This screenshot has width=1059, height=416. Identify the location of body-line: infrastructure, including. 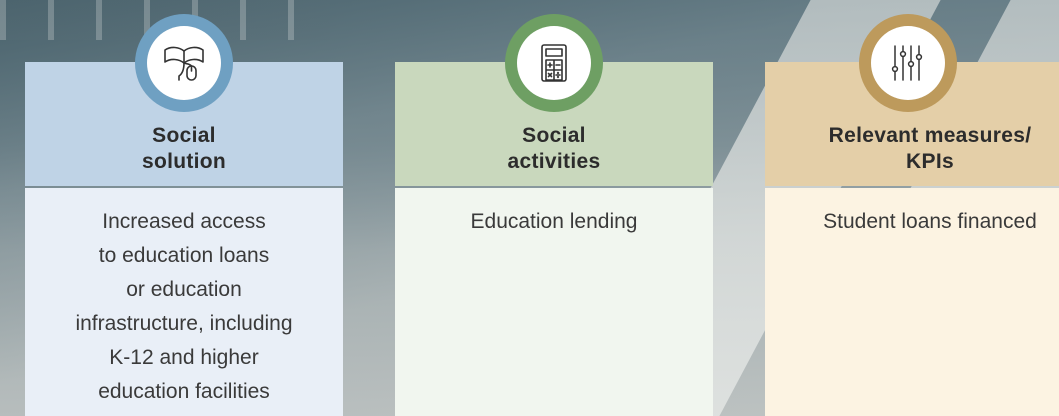
(184, 323).